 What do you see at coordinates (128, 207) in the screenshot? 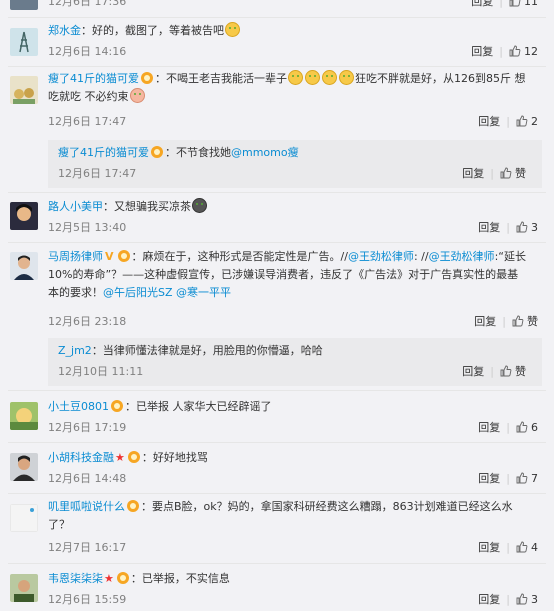
I see `comment-text: 路人小美甲：又想骗我买凉茶` at bounding box center [128, 207].